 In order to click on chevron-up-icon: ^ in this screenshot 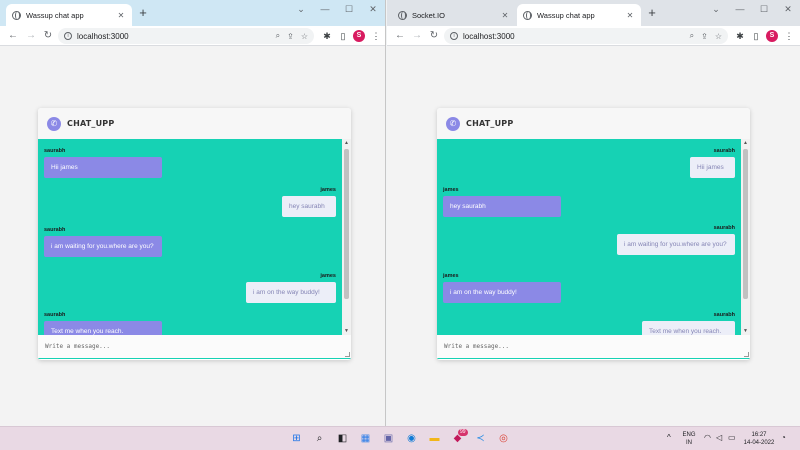, I will do `click(669, 437)`.